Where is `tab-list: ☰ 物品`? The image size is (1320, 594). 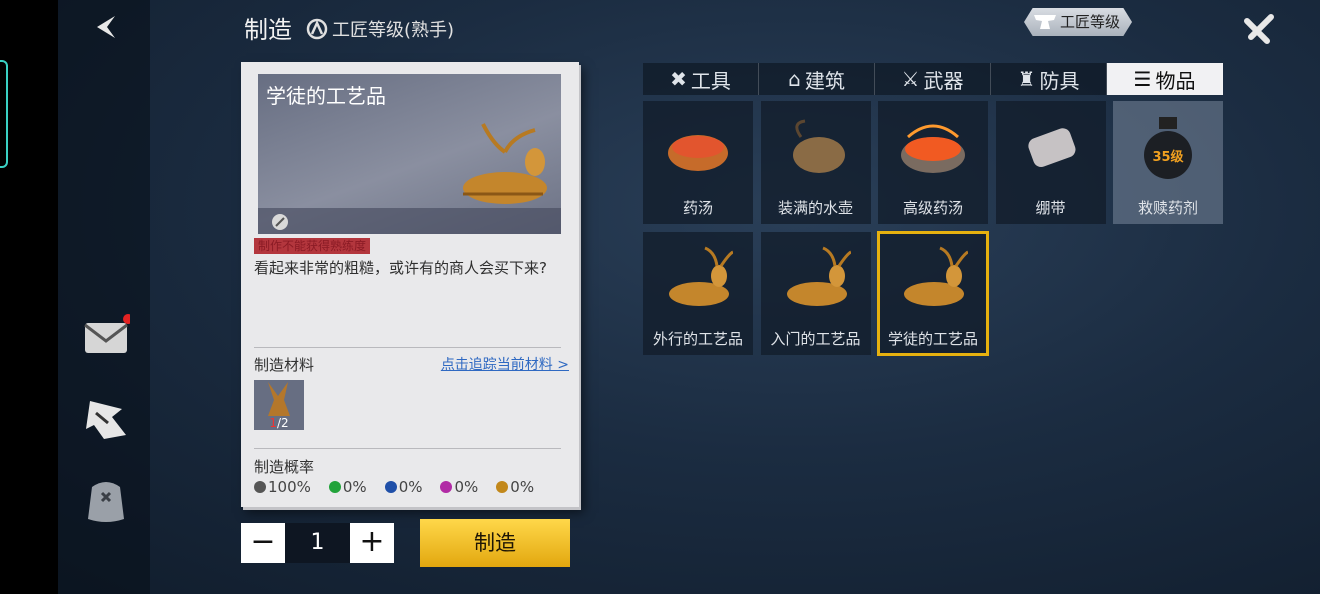 tab-list: ☰ 物品 is located at coordinates (1165, 79).